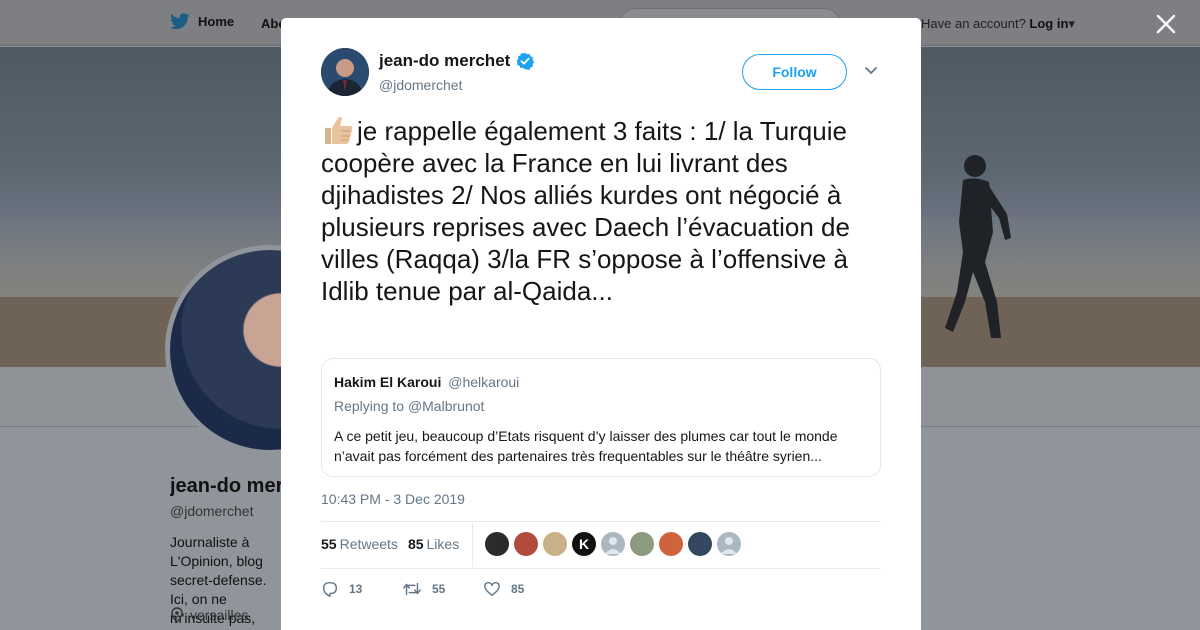  Describe the element at coordinates (978, 246) in the screenshot. I see `banner-runner-figure` at that location.